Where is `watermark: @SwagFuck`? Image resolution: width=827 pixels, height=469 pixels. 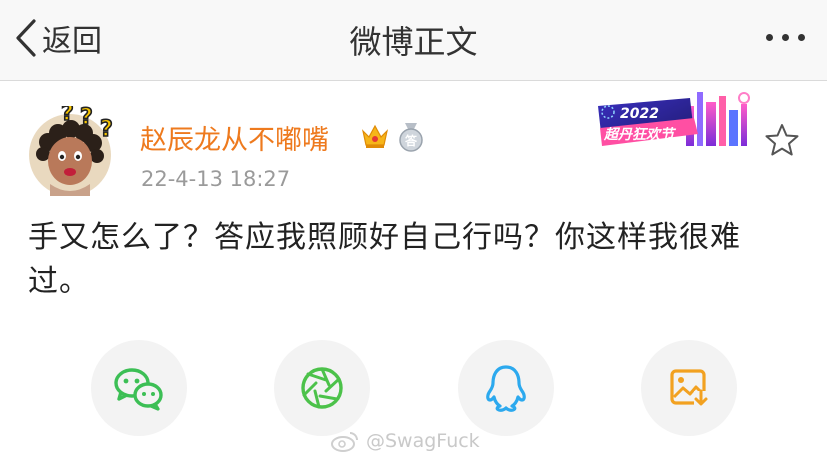 watermark: @SwagFuck is located at coordinates (405, 441).